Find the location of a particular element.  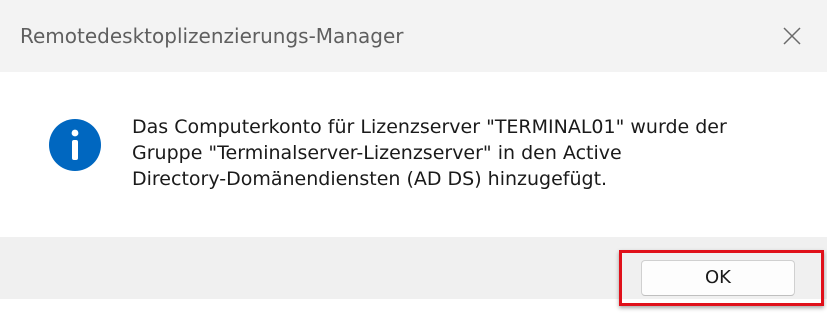

background-area is located at coordinates (413, 310).